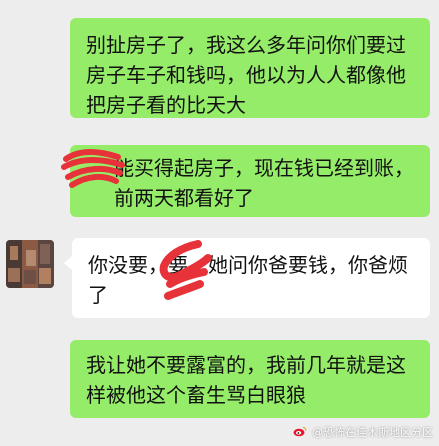 The height and width of the screenshot is (446, 439). Describe the element at coordinates (246, 380) in the screenshot. I see `message-text: 我让她不要露富的，我前几年就是这样被他这个畜生骂白眼狼` at that location.